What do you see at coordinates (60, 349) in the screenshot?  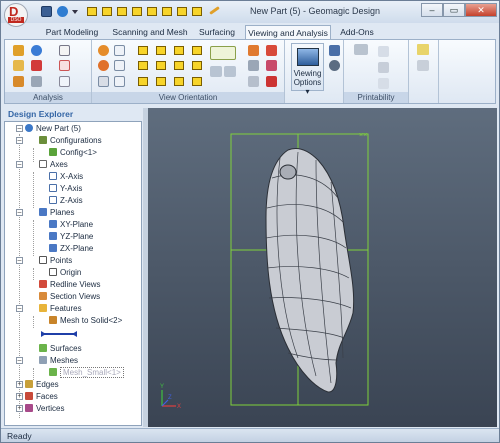 I see `tree-node-surfaces: Surfaces` at bounding box center [60, 349].